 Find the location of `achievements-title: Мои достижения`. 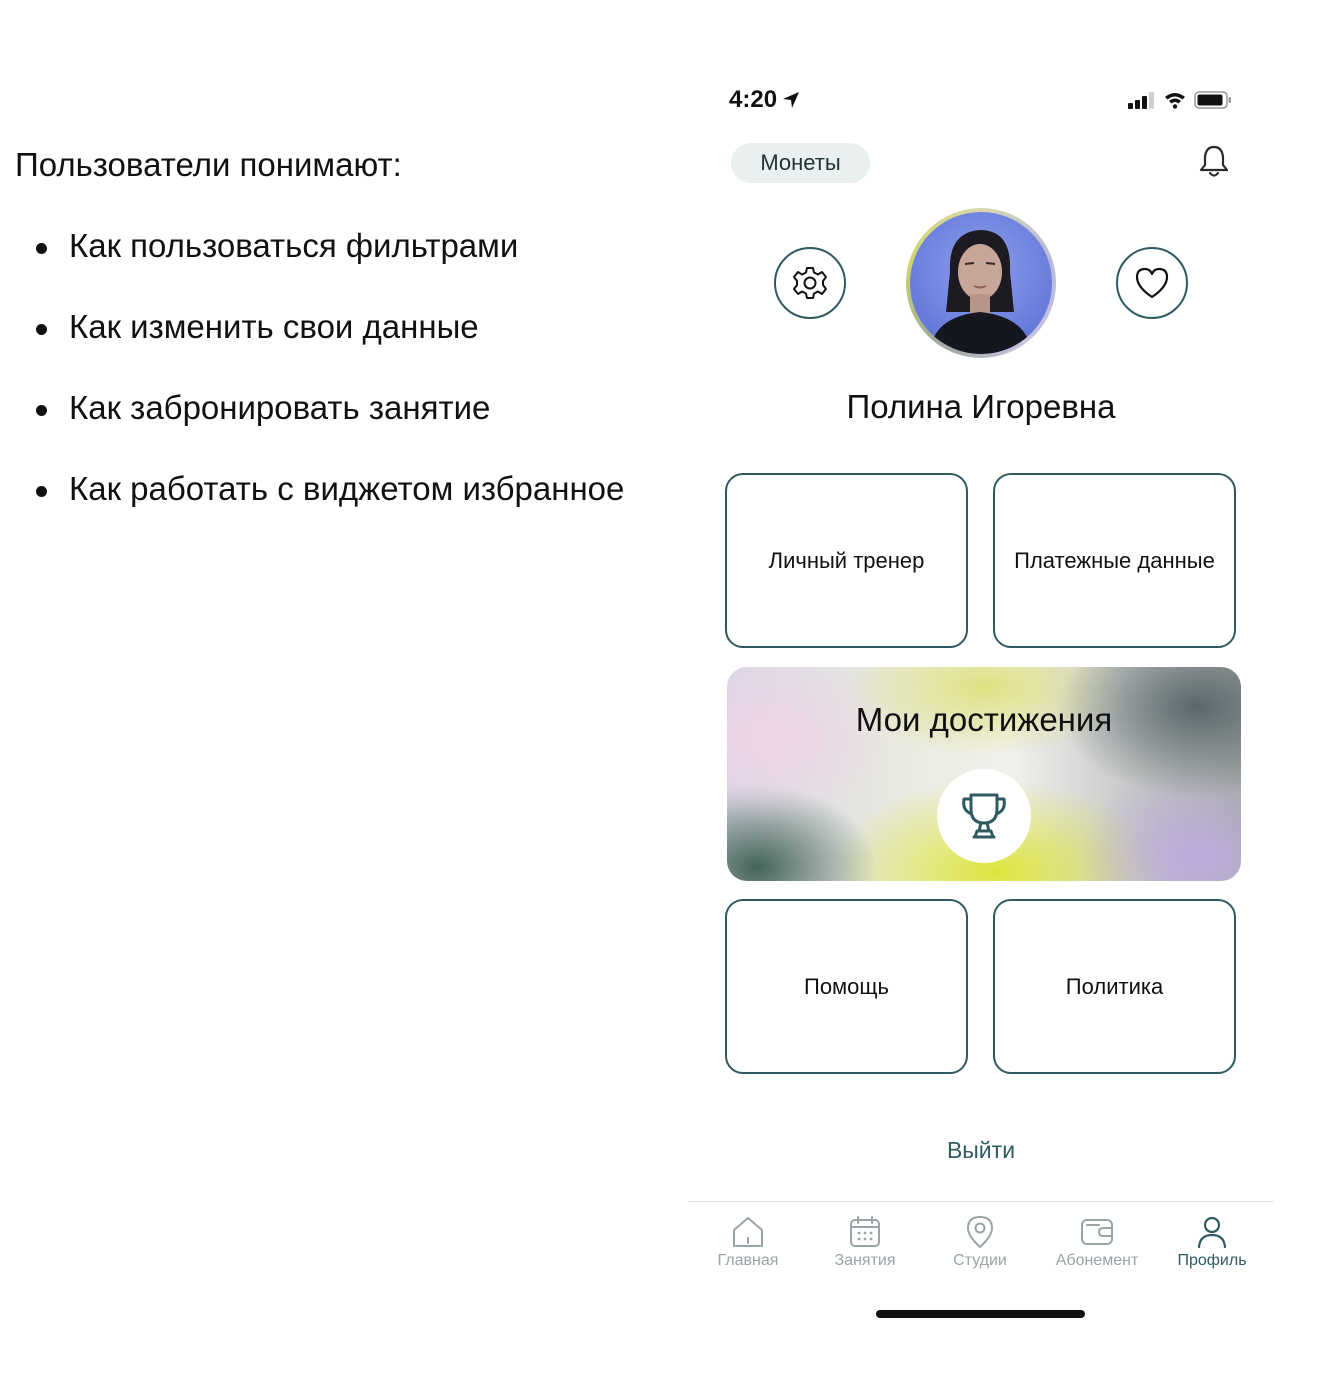

achievements-title: Мои достижения is located at coordinates (984, 719).